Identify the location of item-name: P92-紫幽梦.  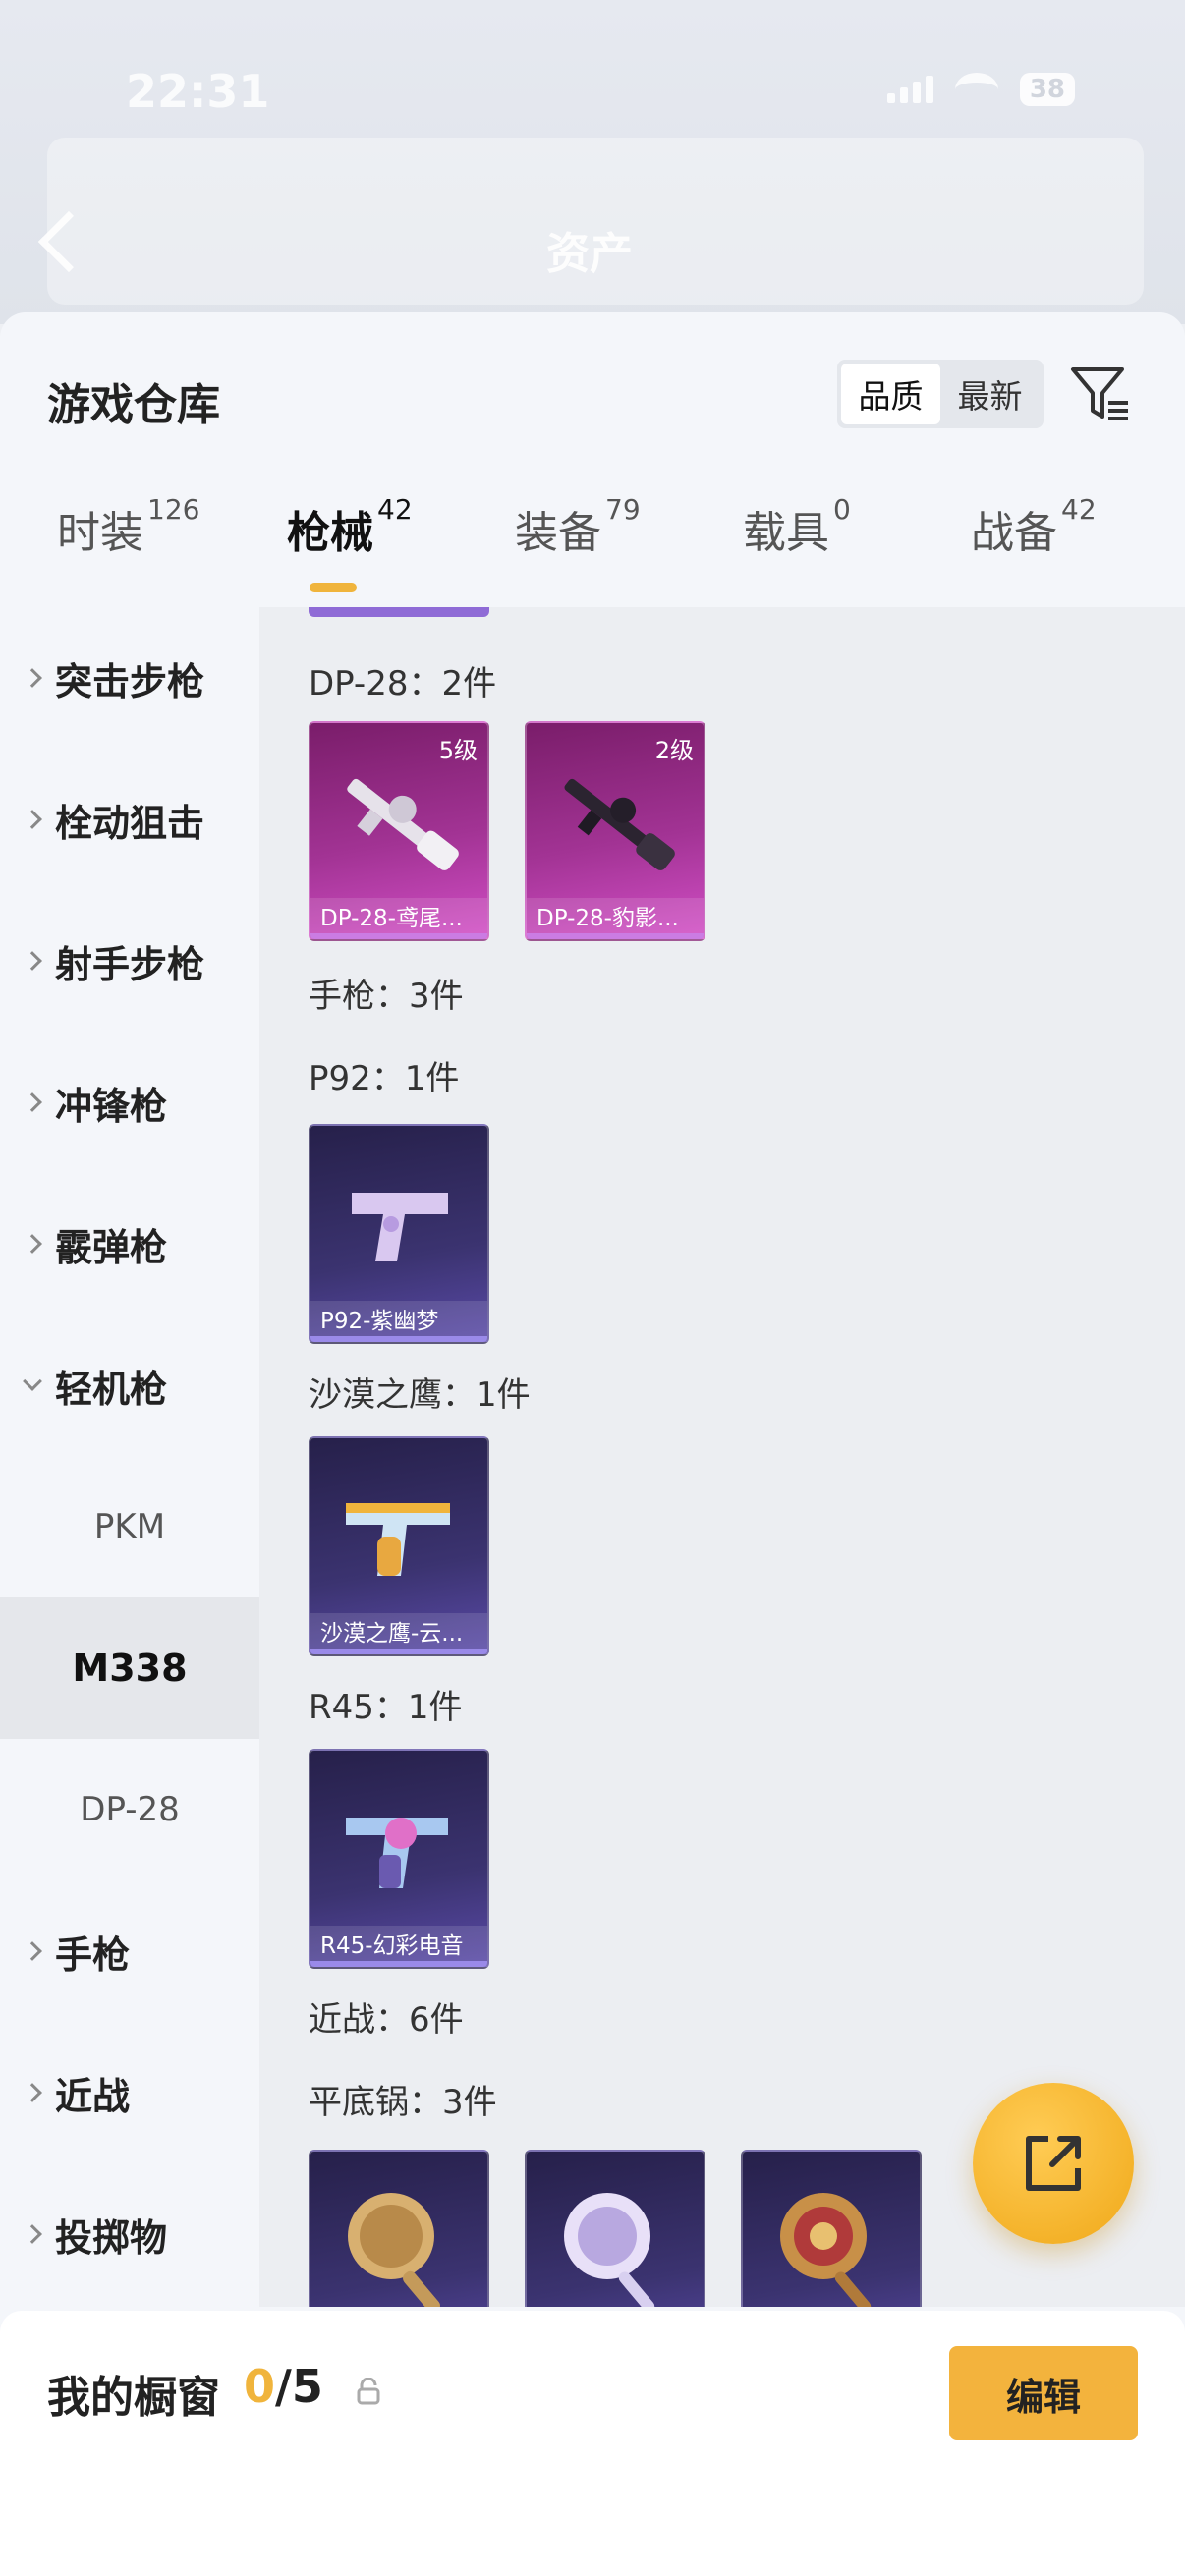
(399, 1321).